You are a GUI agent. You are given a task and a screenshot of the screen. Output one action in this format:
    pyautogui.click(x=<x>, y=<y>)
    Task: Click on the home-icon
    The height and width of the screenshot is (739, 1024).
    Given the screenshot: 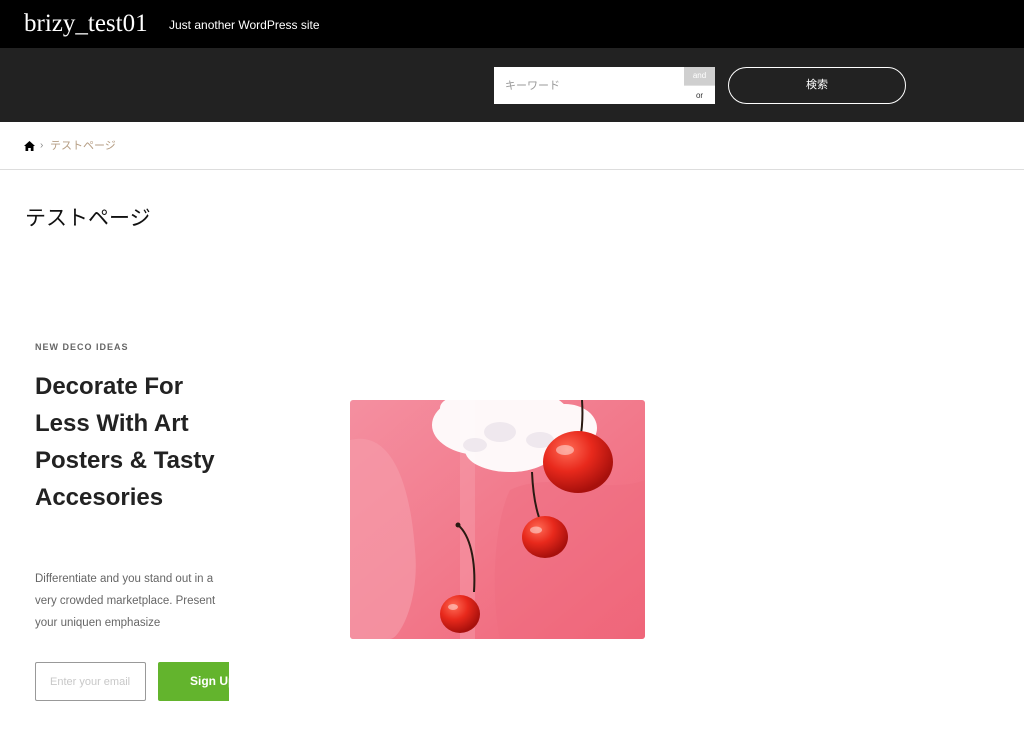 What is the action you would take?
    pyautogui.click(x=29, y=146)
    